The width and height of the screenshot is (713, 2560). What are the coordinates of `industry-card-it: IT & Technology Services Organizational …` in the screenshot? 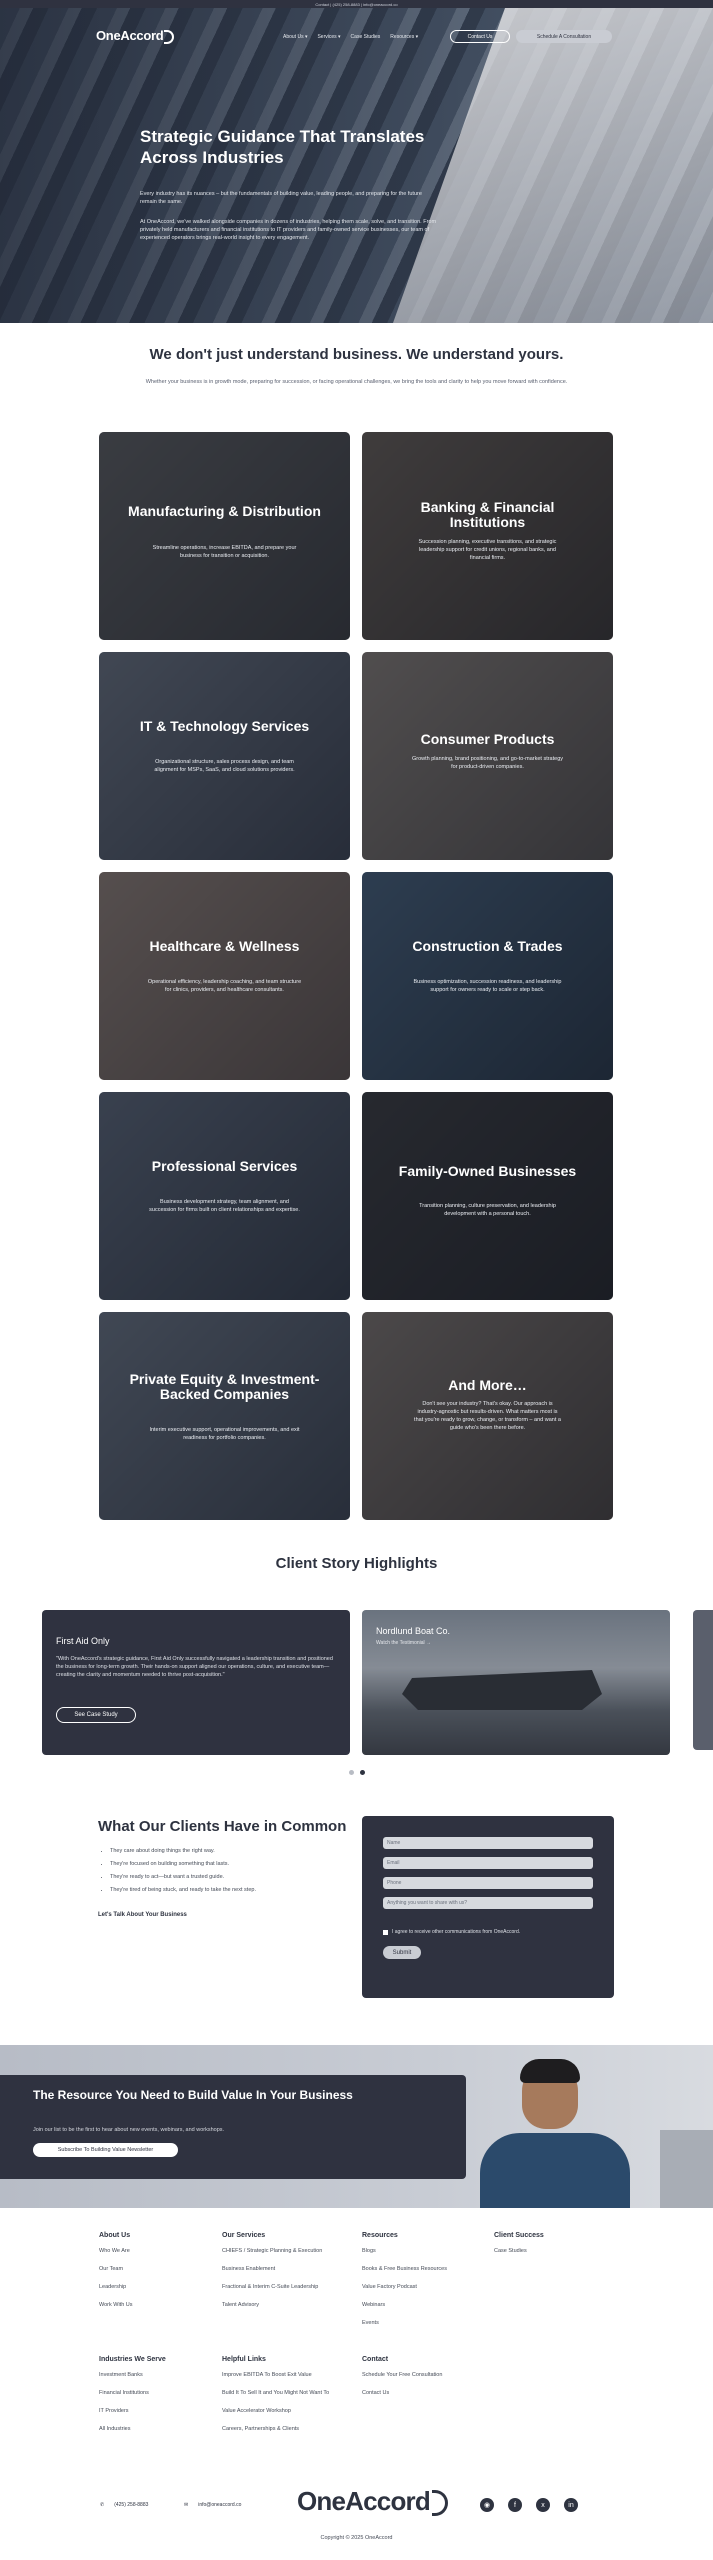 It's located at (224, 756).